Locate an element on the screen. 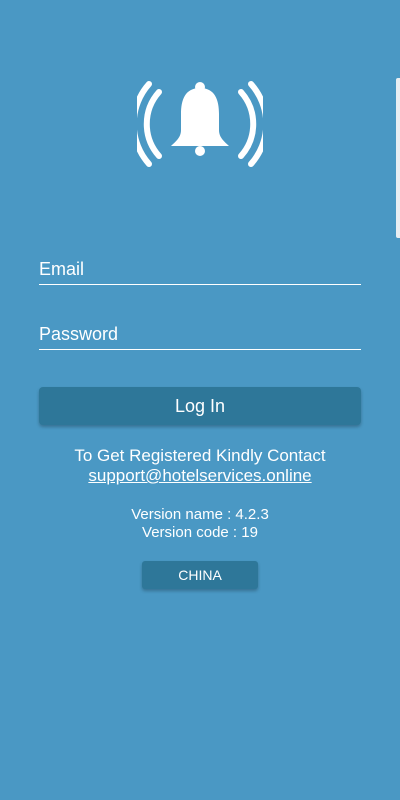 The image size is (400, 800). version-info: Version name : 4.2.3 Version code : 19 is located at coordinates (200, 524).